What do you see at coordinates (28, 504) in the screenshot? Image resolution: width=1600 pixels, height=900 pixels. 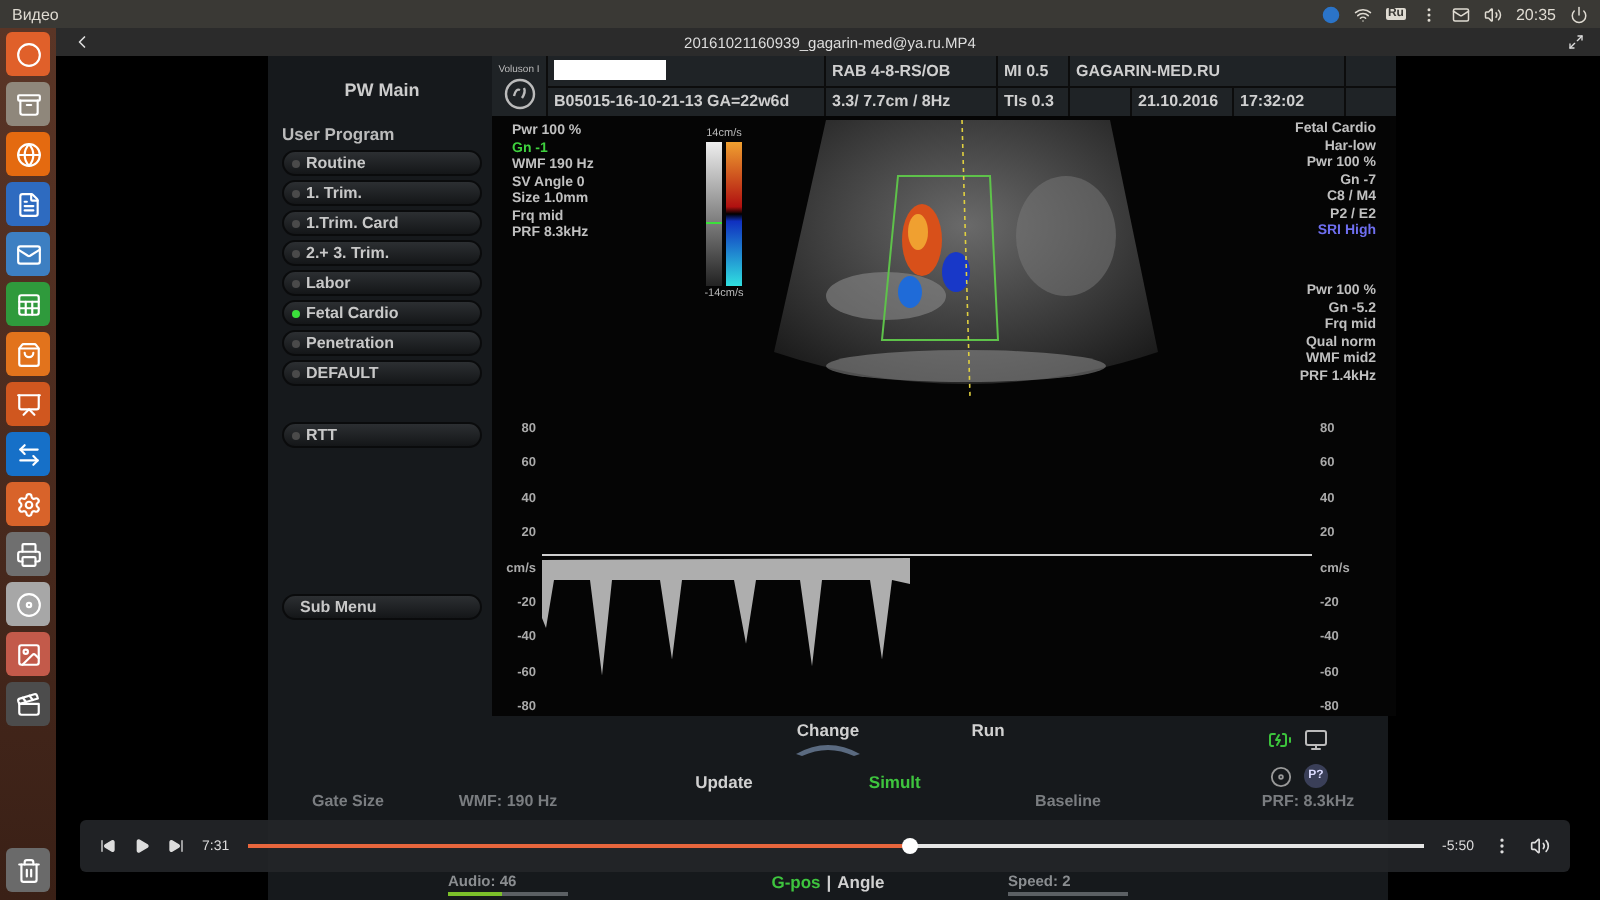 I see `gear-icon` at bounding box center [28, 504].